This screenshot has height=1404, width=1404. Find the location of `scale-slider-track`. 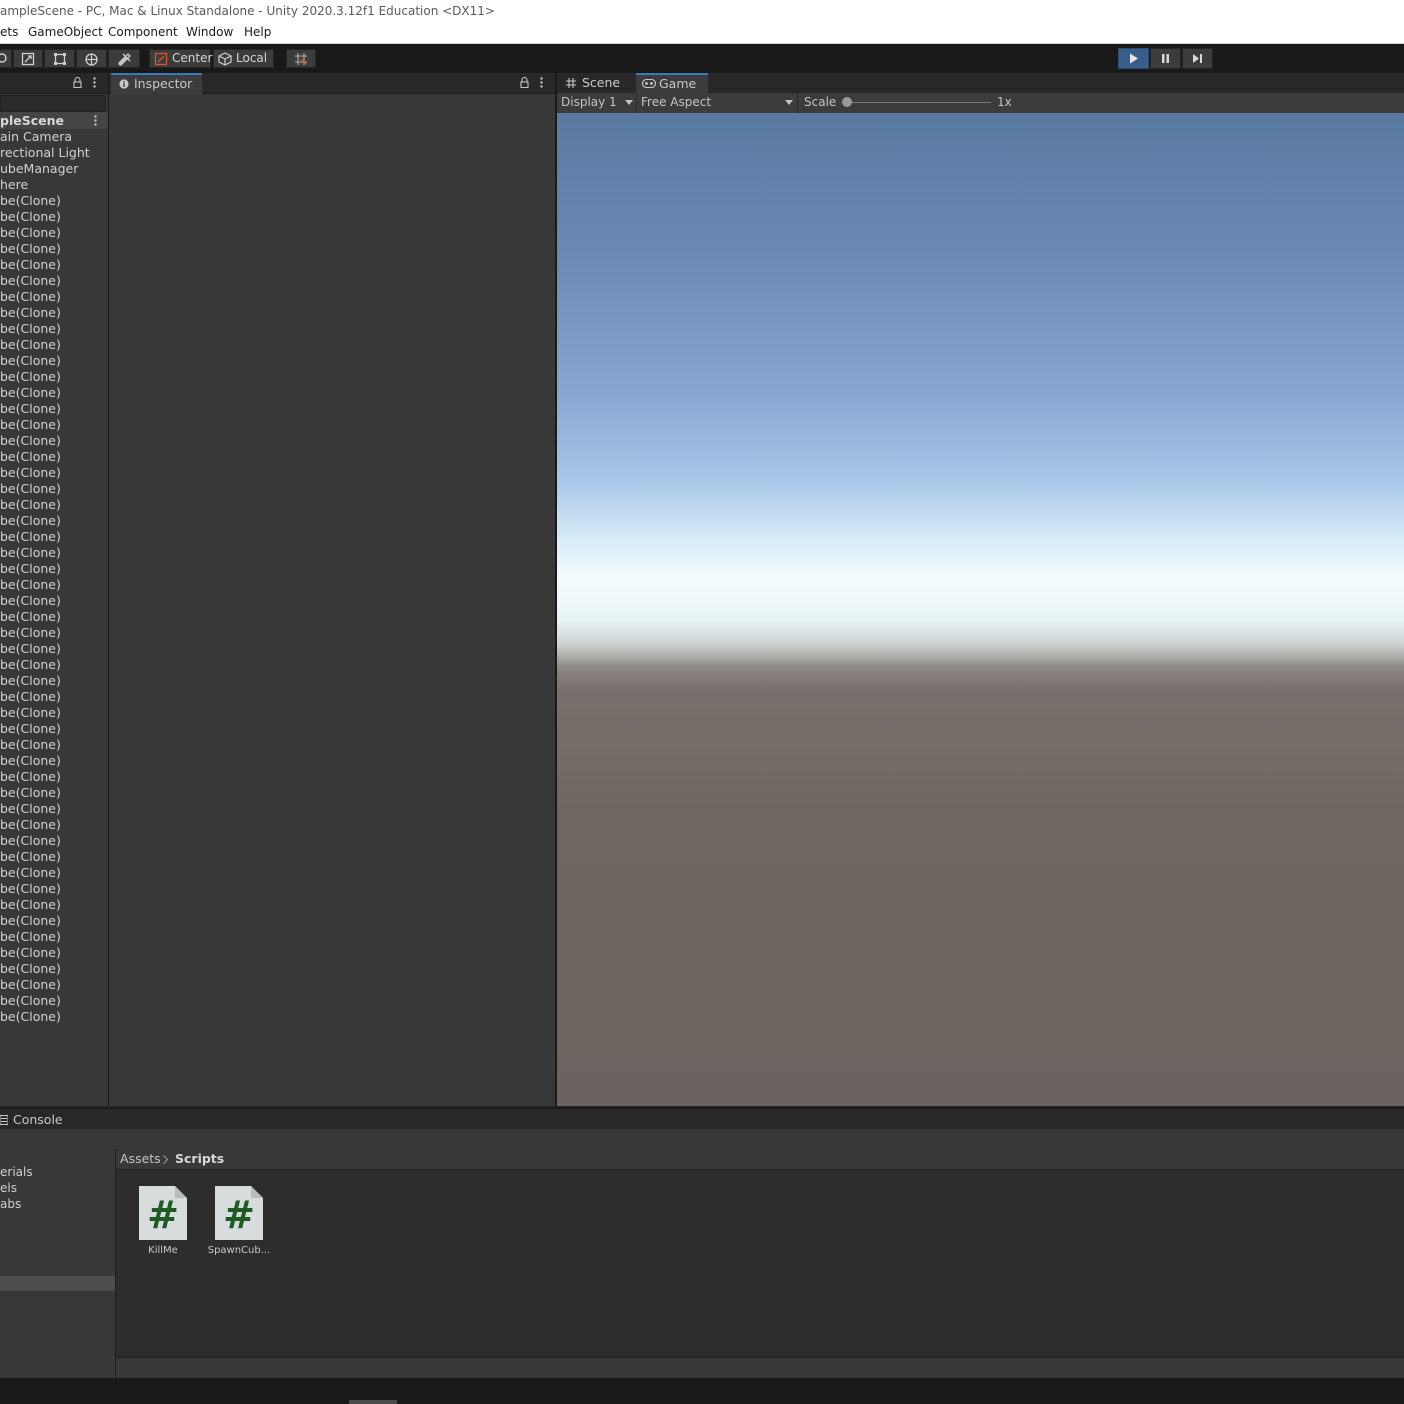

scale-slider-track is located at coordinates (918, 102).